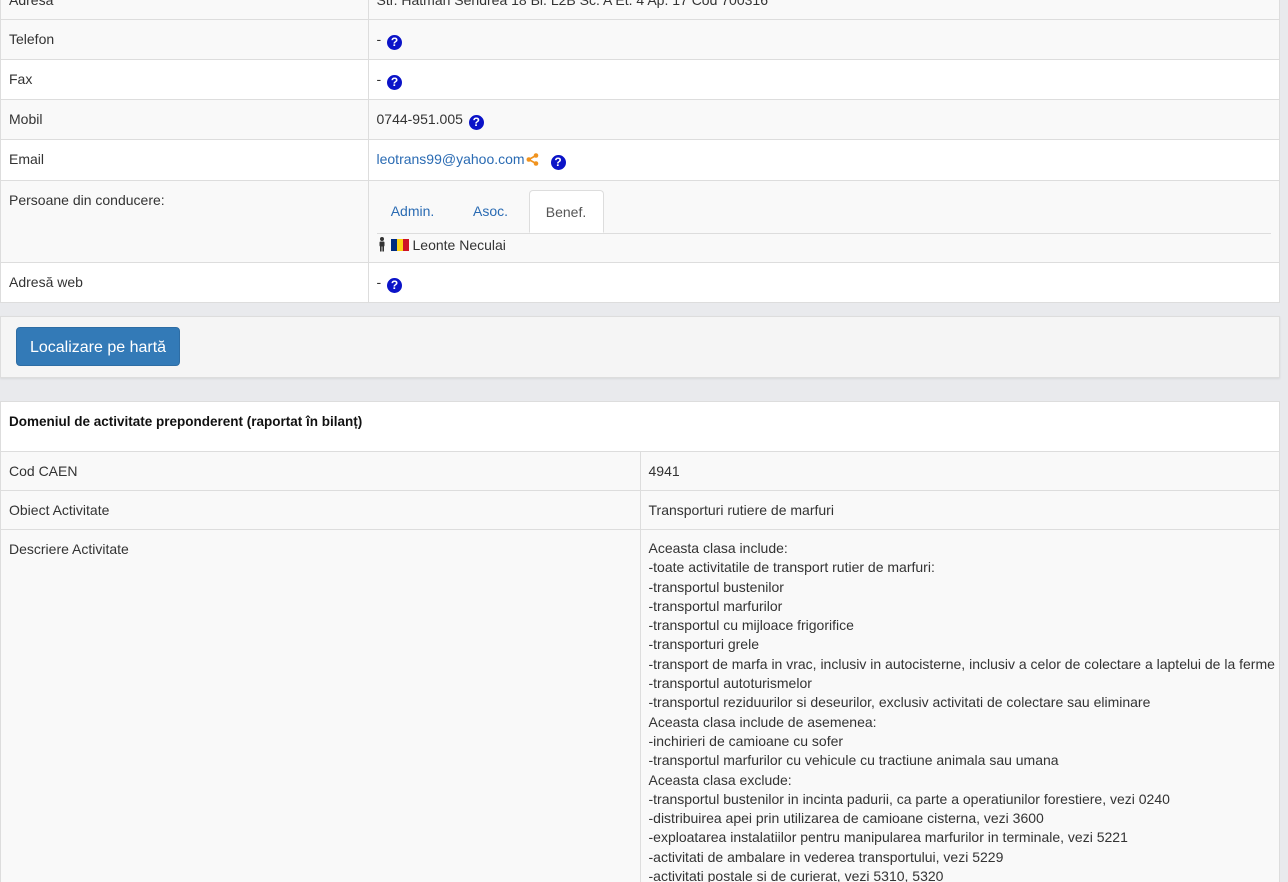 Image resolution: width=1288 pixels, height=882 pixels. I want to click on row-mobile: Mobil 0744-951.005 ?, so click(640, 119).